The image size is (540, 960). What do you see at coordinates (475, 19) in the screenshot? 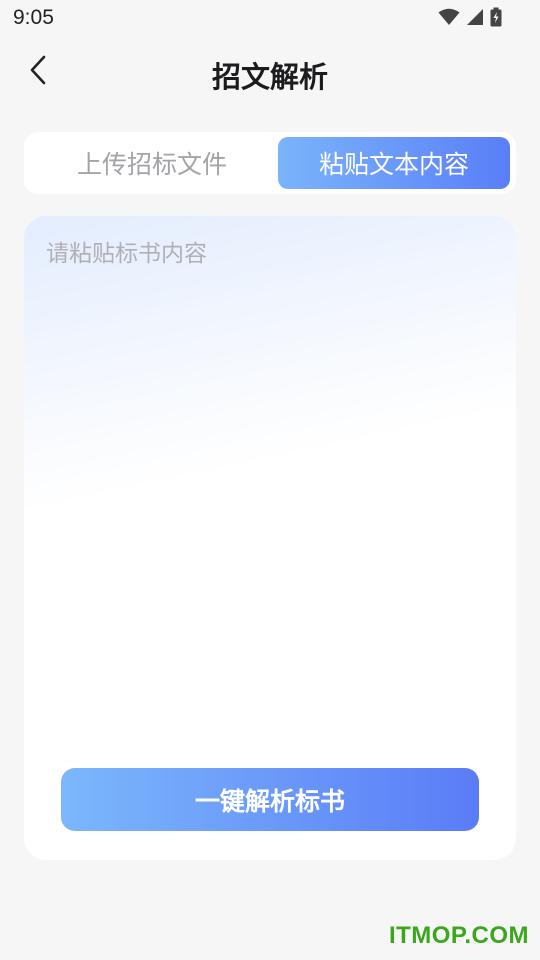
I see `cell-signal-icon` at bounding box center [475, 19].